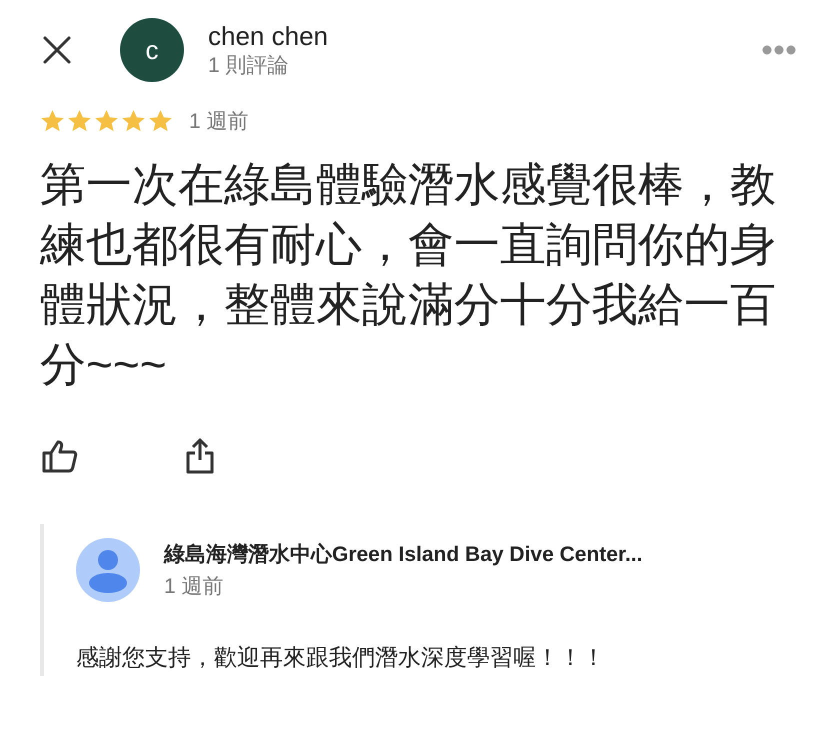  I want to click on thumbs-up-icon, so click(60, 456).